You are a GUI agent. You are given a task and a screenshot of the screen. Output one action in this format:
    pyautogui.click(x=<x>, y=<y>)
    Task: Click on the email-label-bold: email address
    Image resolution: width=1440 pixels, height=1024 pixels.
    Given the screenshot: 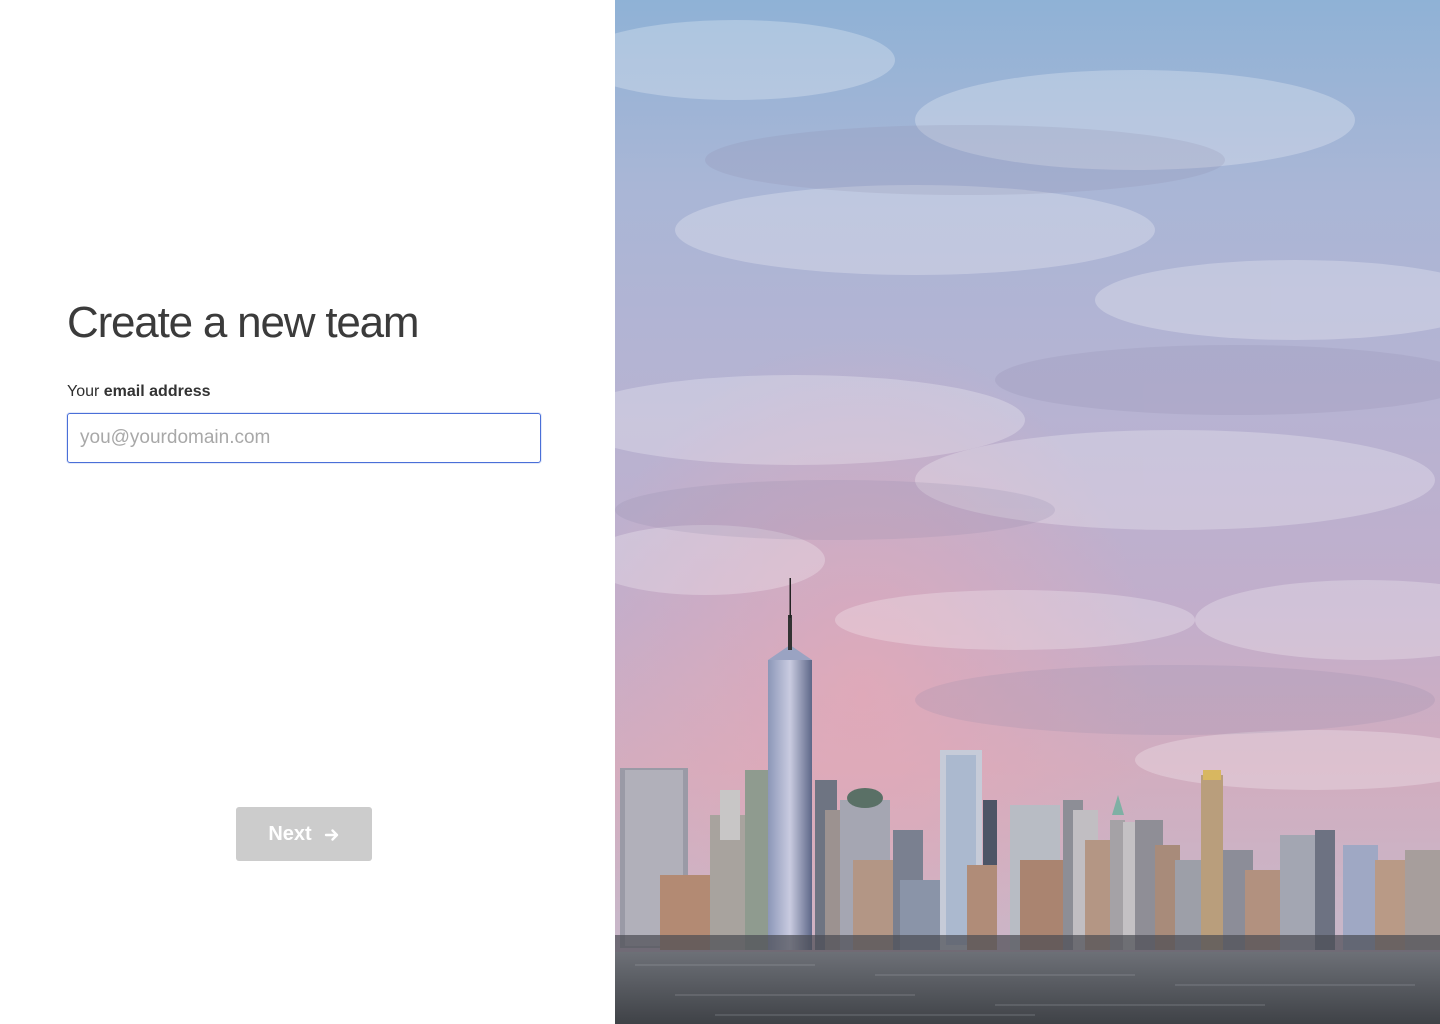 What is the action you would take?
    pyautogui.click(x=157, y=391)
    